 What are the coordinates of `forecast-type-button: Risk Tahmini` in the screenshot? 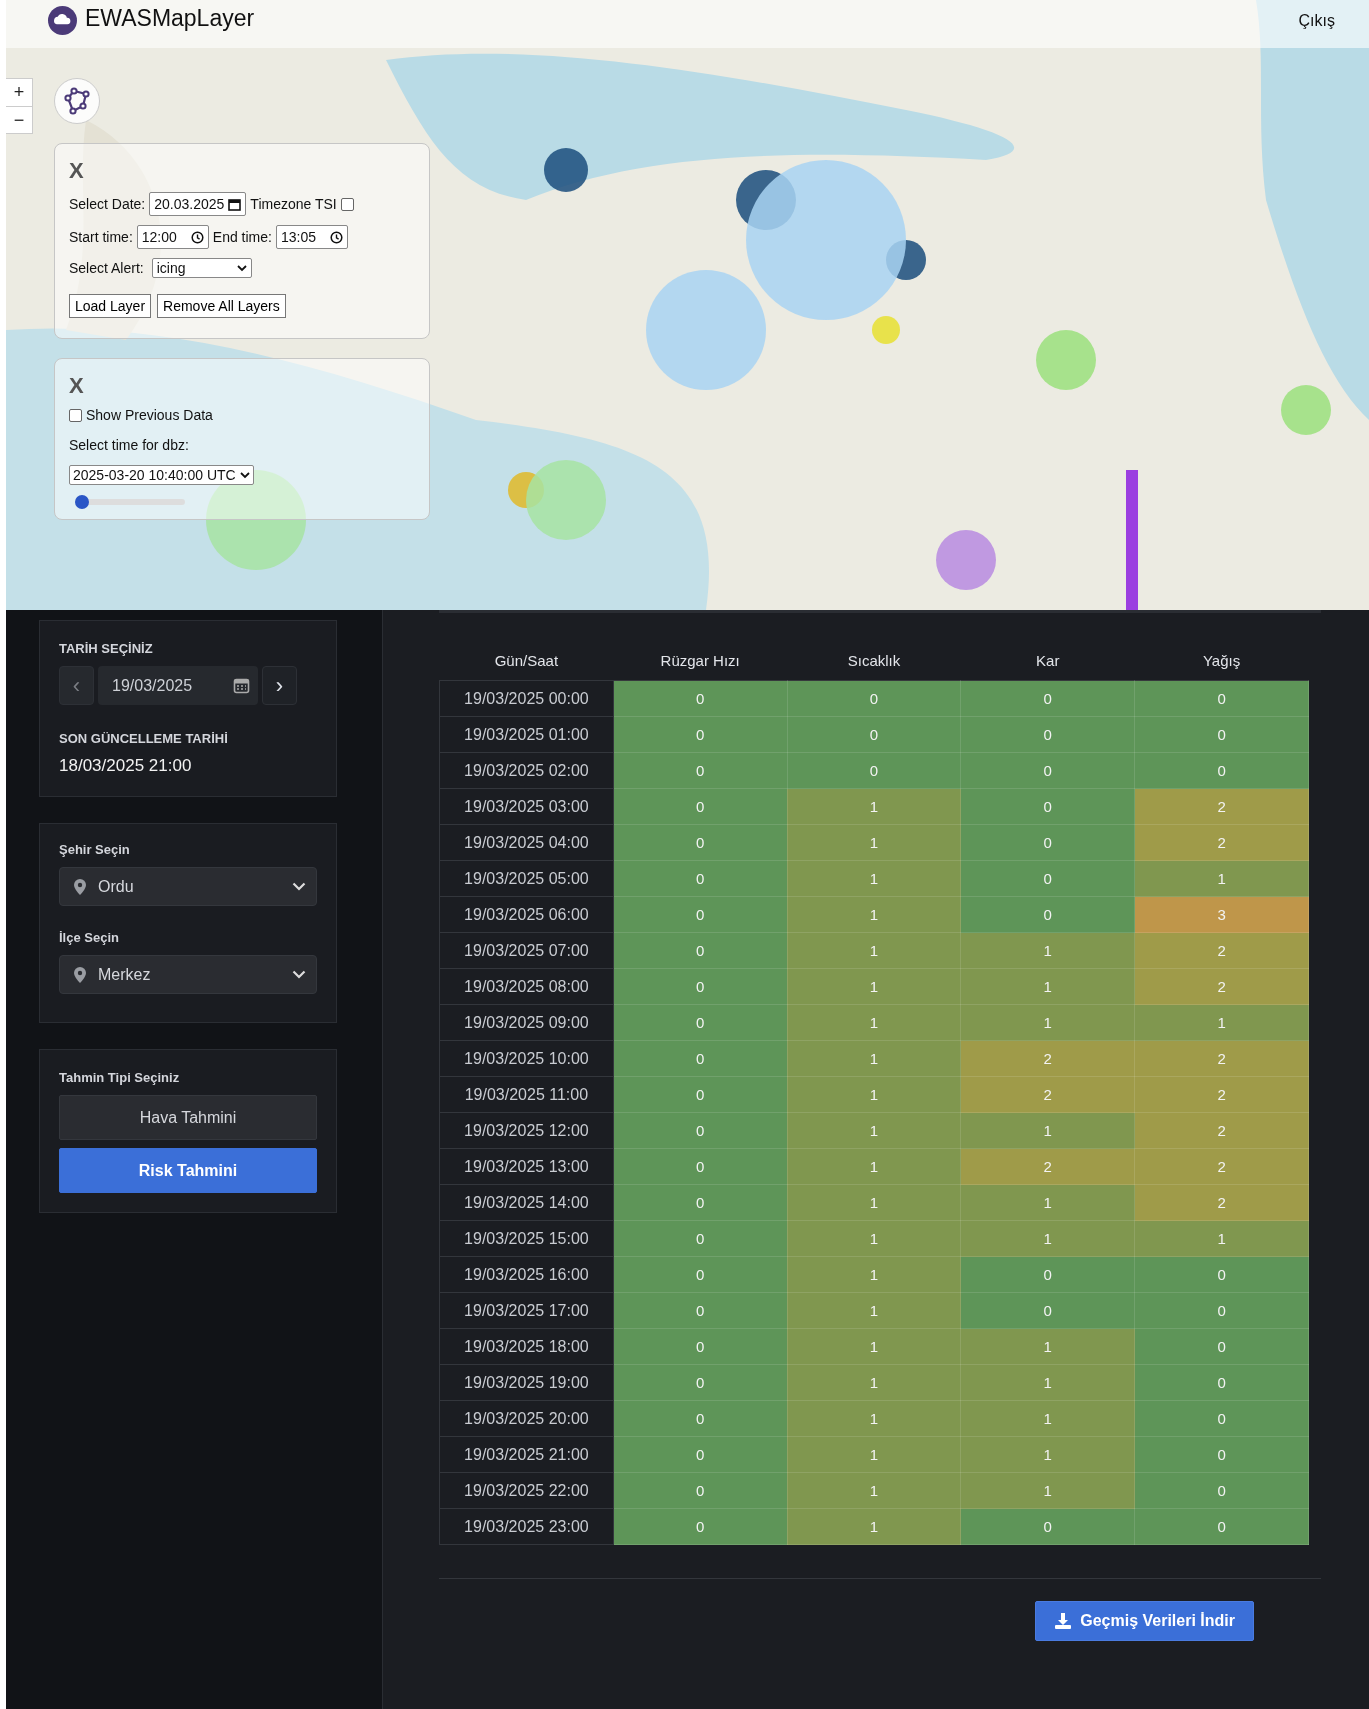 It's located at (188, 1170).